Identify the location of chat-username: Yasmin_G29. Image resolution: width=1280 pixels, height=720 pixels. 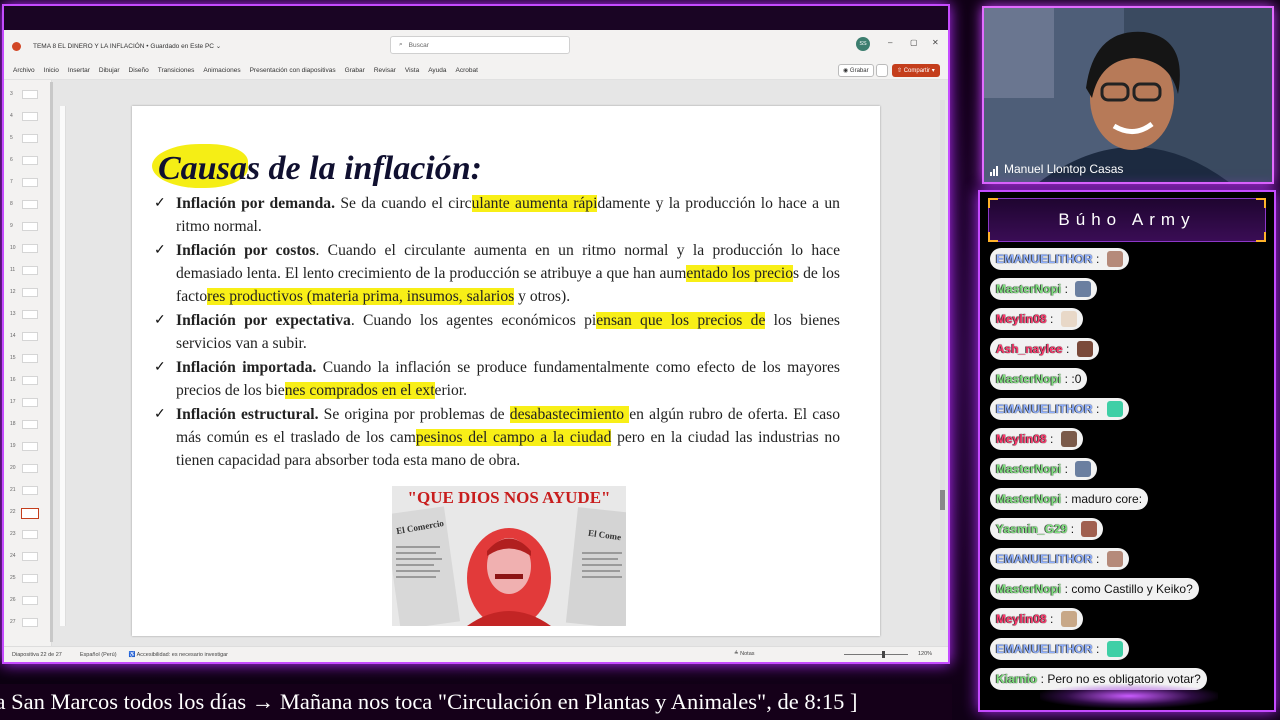
(1031, 529).